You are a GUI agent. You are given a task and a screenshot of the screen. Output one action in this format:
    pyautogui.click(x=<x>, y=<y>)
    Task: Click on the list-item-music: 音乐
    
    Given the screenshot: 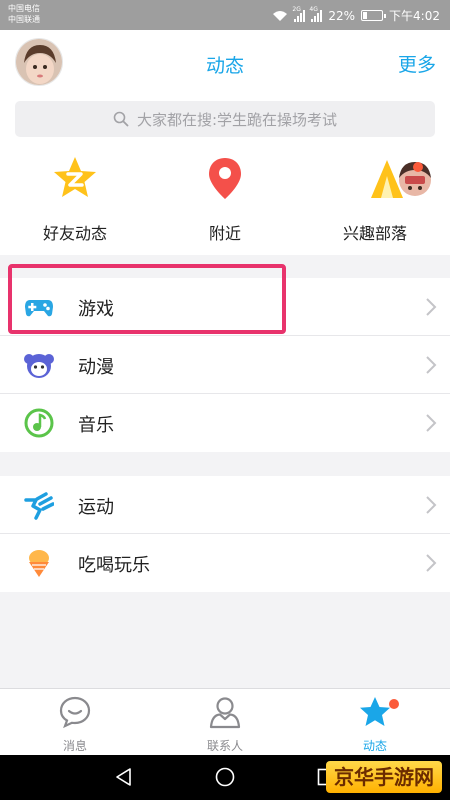 What is the action you would take?
    pyautogui.click(x=225, y=423)
    